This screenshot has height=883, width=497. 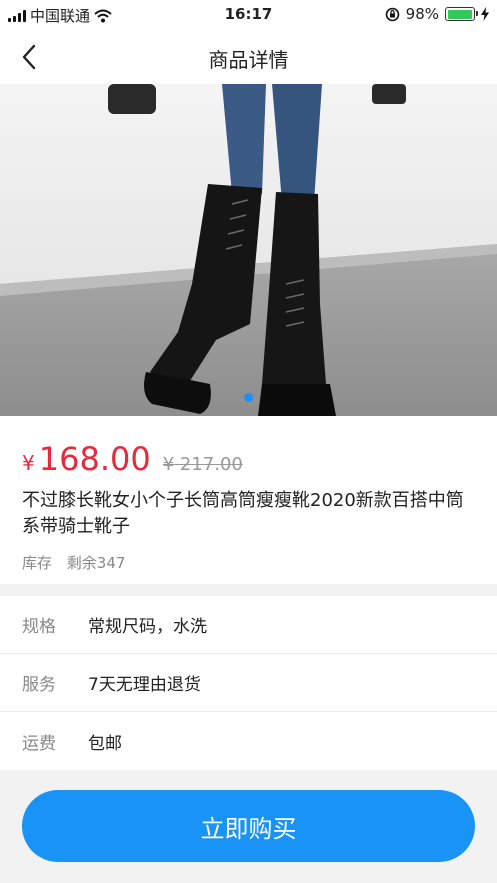 I want to click on attribute-row-spec: 规格 常规尺码，水洗, so click(x=248, y=625).